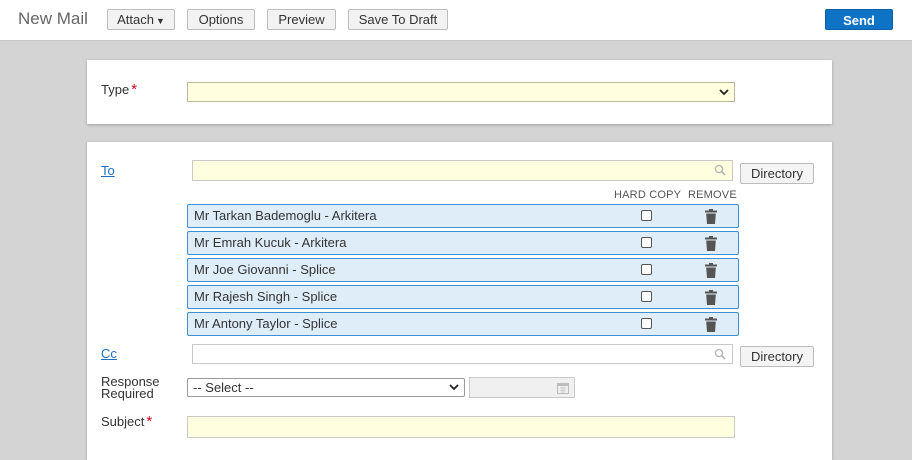 The image size is (912, 460). I want to click on subject-label-text: Subject, so click(123, 421).